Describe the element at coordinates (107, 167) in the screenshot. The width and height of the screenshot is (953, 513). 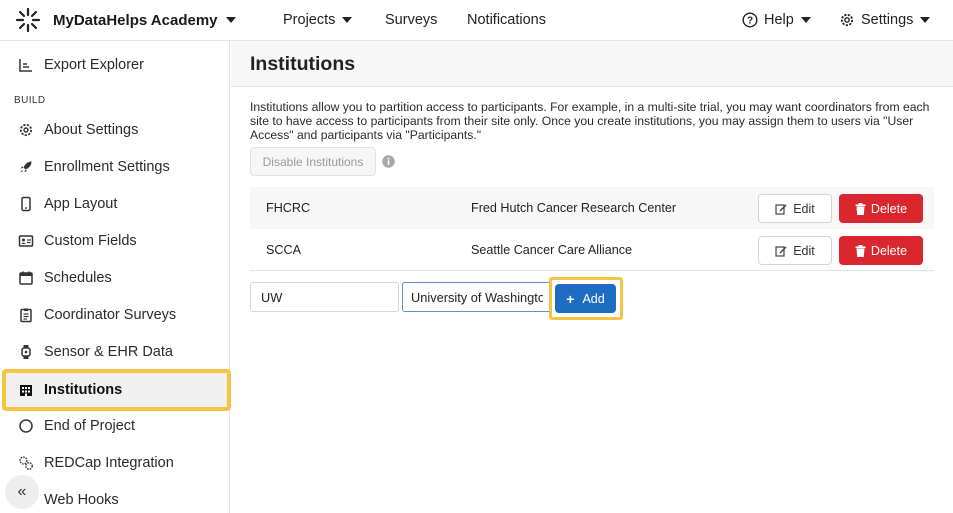
I see `sidebar-item-label: Enrollment Settings` at that location.